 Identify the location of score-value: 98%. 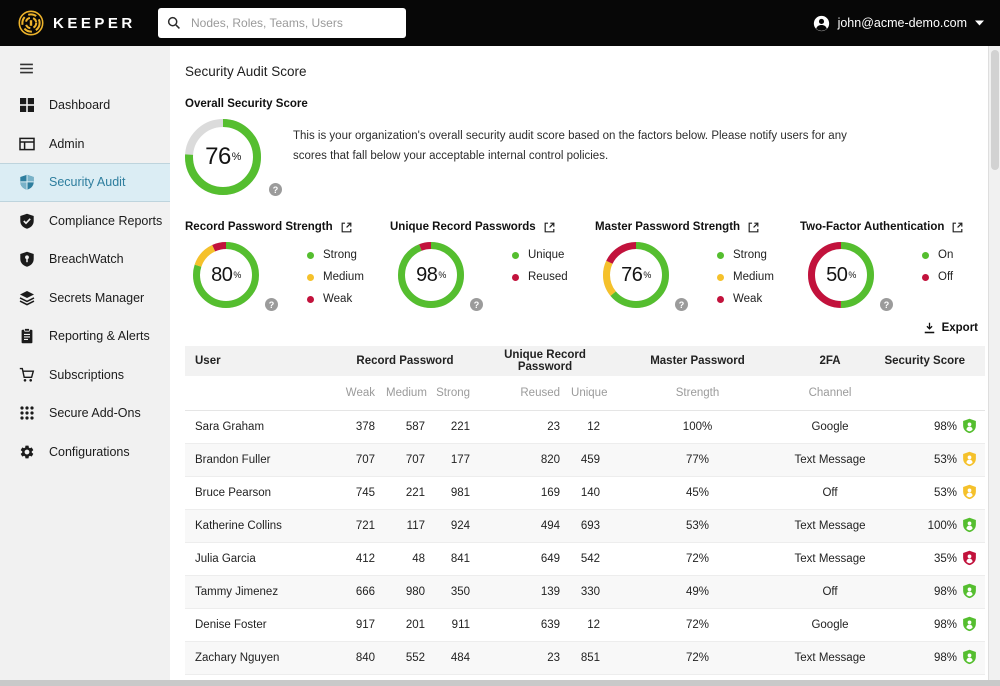
(945, 591).